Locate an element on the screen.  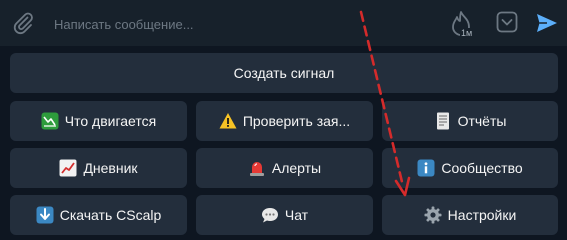
journal-label: Дневник is located at coordinates (110, 168).